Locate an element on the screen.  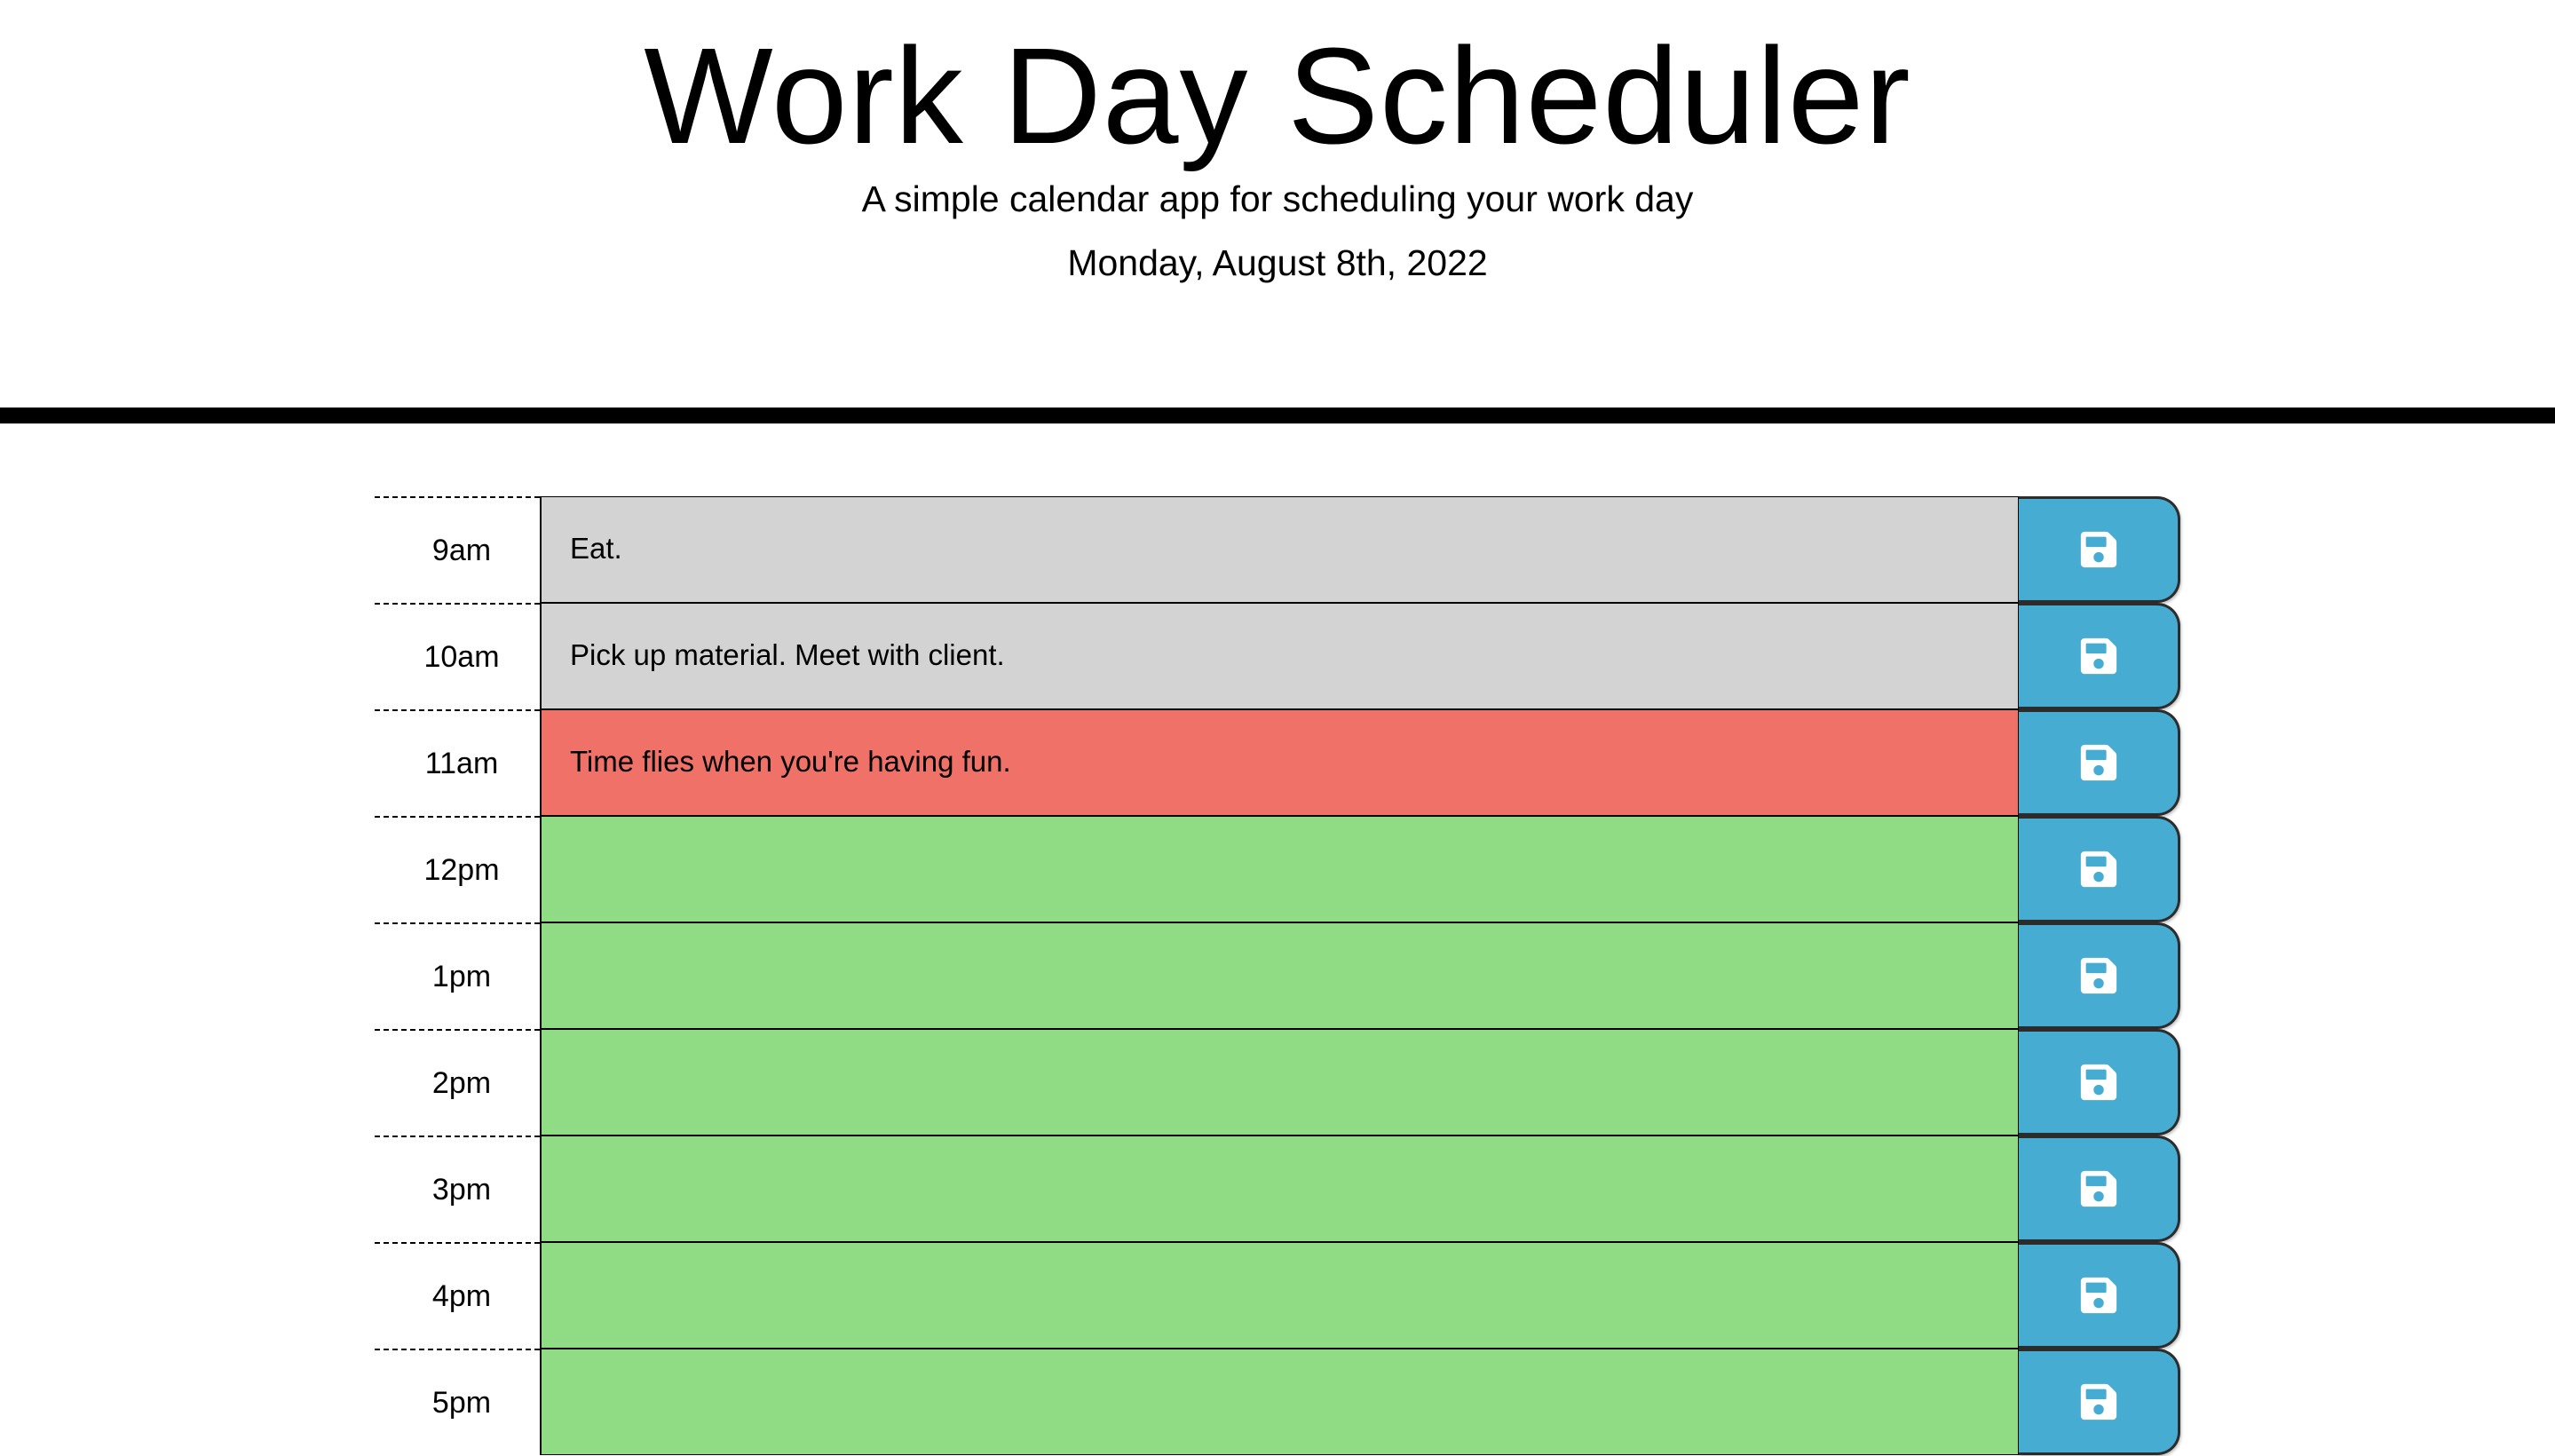
event-description-input: Pick up material. Meet with client. is located at coordinates (1279, 656).